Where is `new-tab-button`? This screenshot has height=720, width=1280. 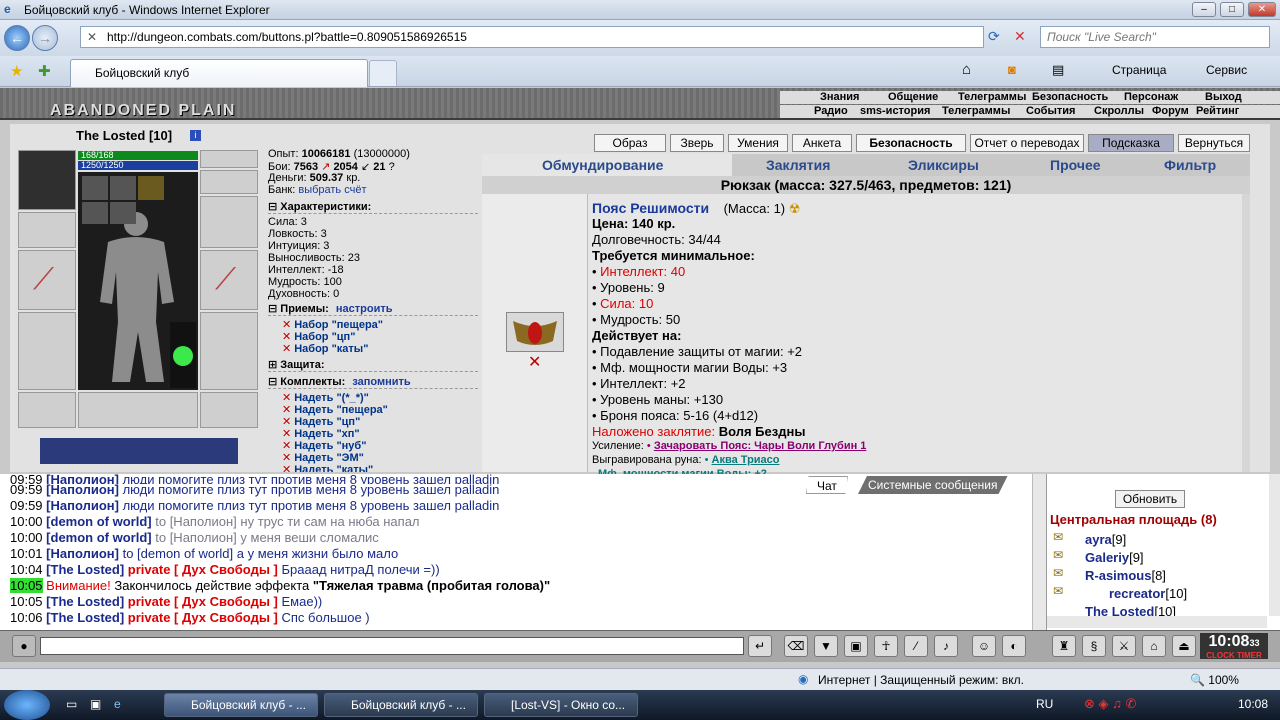
new-tab-button is located at coordinates (383, 73).